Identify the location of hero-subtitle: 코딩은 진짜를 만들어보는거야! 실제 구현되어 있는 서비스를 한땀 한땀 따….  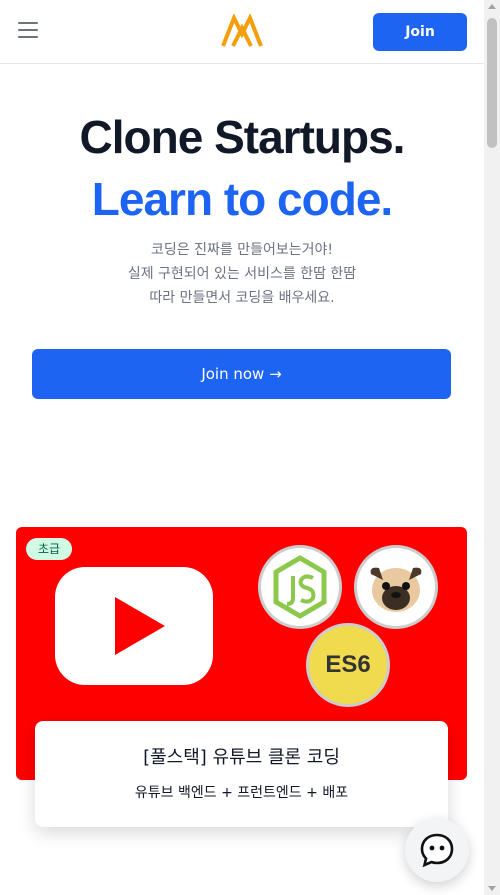
(242, 274).